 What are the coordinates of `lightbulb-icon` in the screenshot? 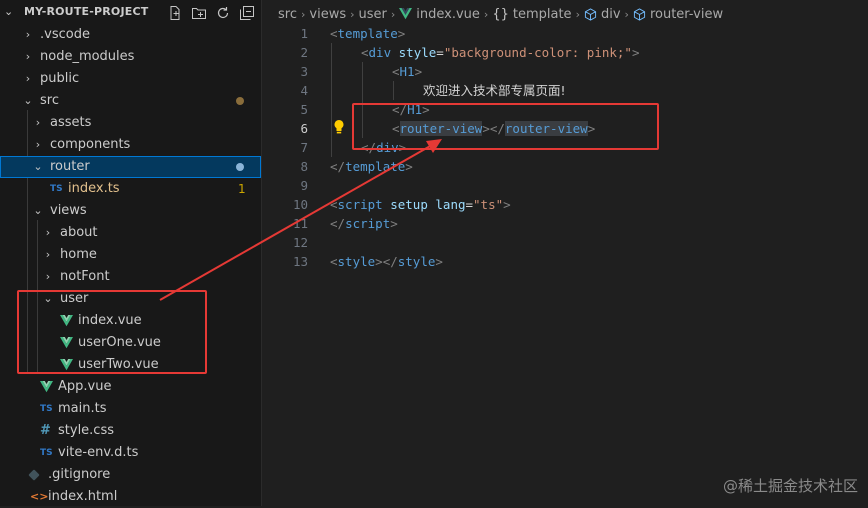 It's located at (339, 127).